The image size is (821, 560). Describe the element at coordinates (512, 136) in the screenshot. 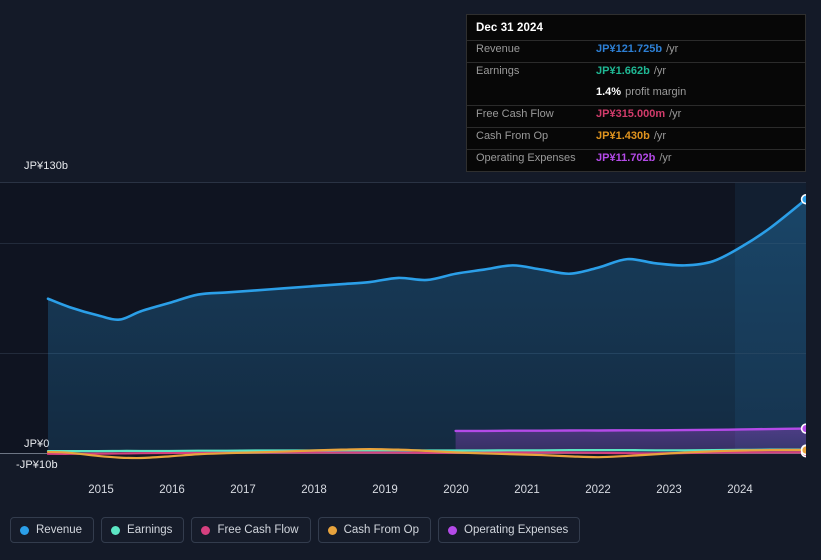

I see `tooltip-label-cash-from-op: Cash From Op` at that location.